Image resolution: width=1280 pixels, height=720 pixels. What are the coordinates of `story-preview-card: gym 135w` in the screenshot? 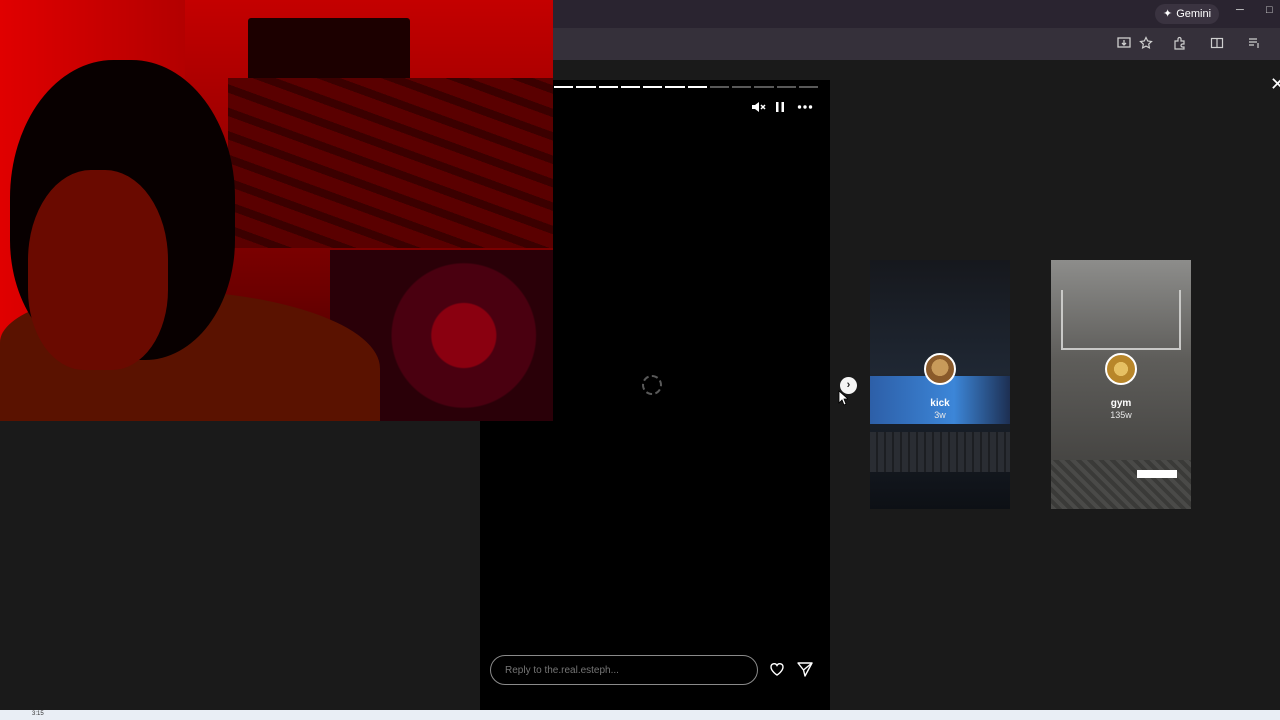 It's located at (1121, 384).